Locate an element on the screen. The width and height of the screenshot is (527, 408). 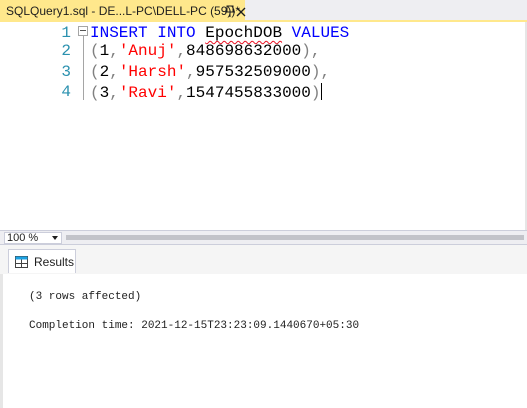
rows-affected-message: (3 rows affected) is located at coordinates (85, 297).